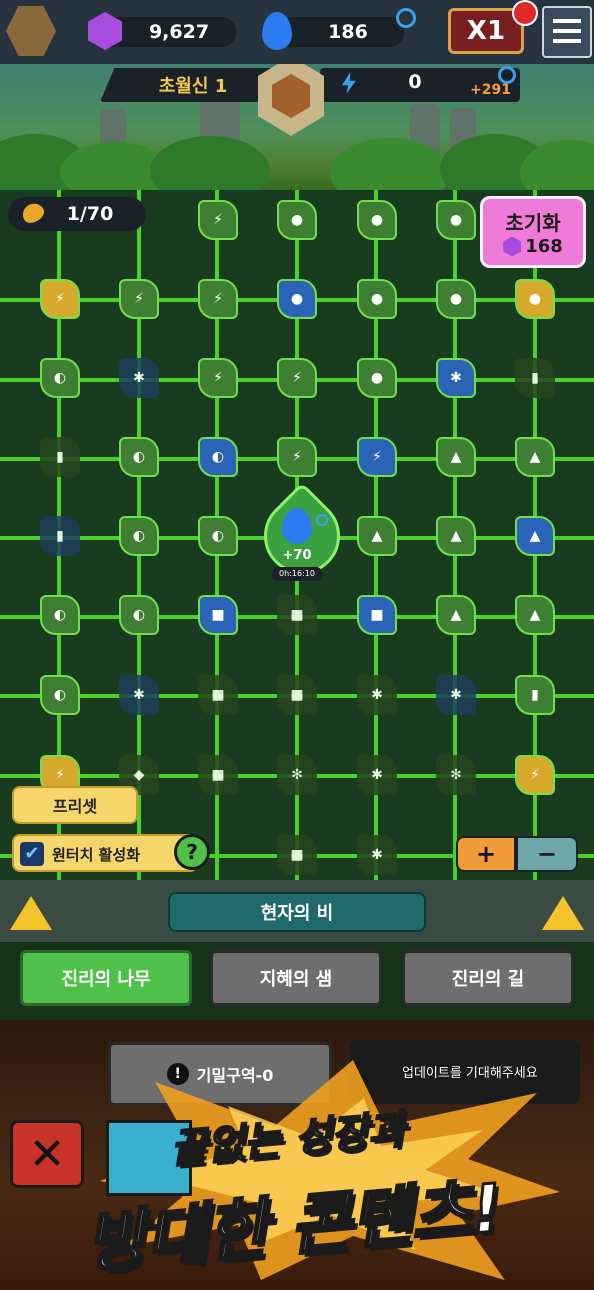 This screenshot has height=1290, width=594. What do you see at coordinates (106, 978) in the screenshot?
I see `tab-tree-of-truth: 진리의 나무` at bounding box center [106, 978].